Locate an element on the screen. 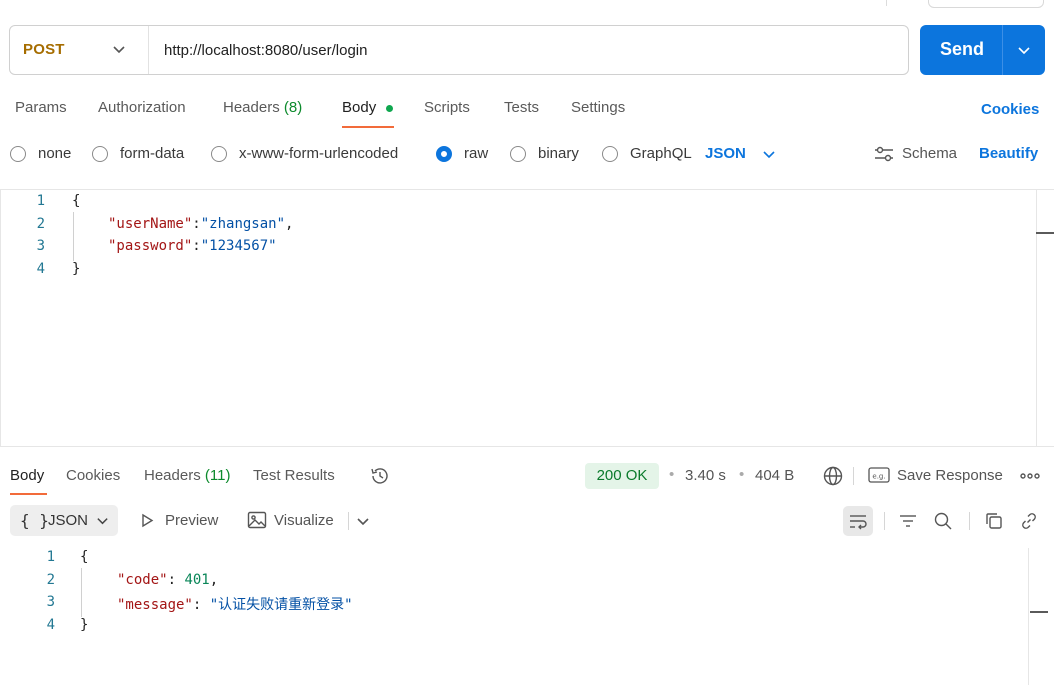 The height and width of the screenshot is (685, 1054). indent-guide is located at coordinates (73, 236).